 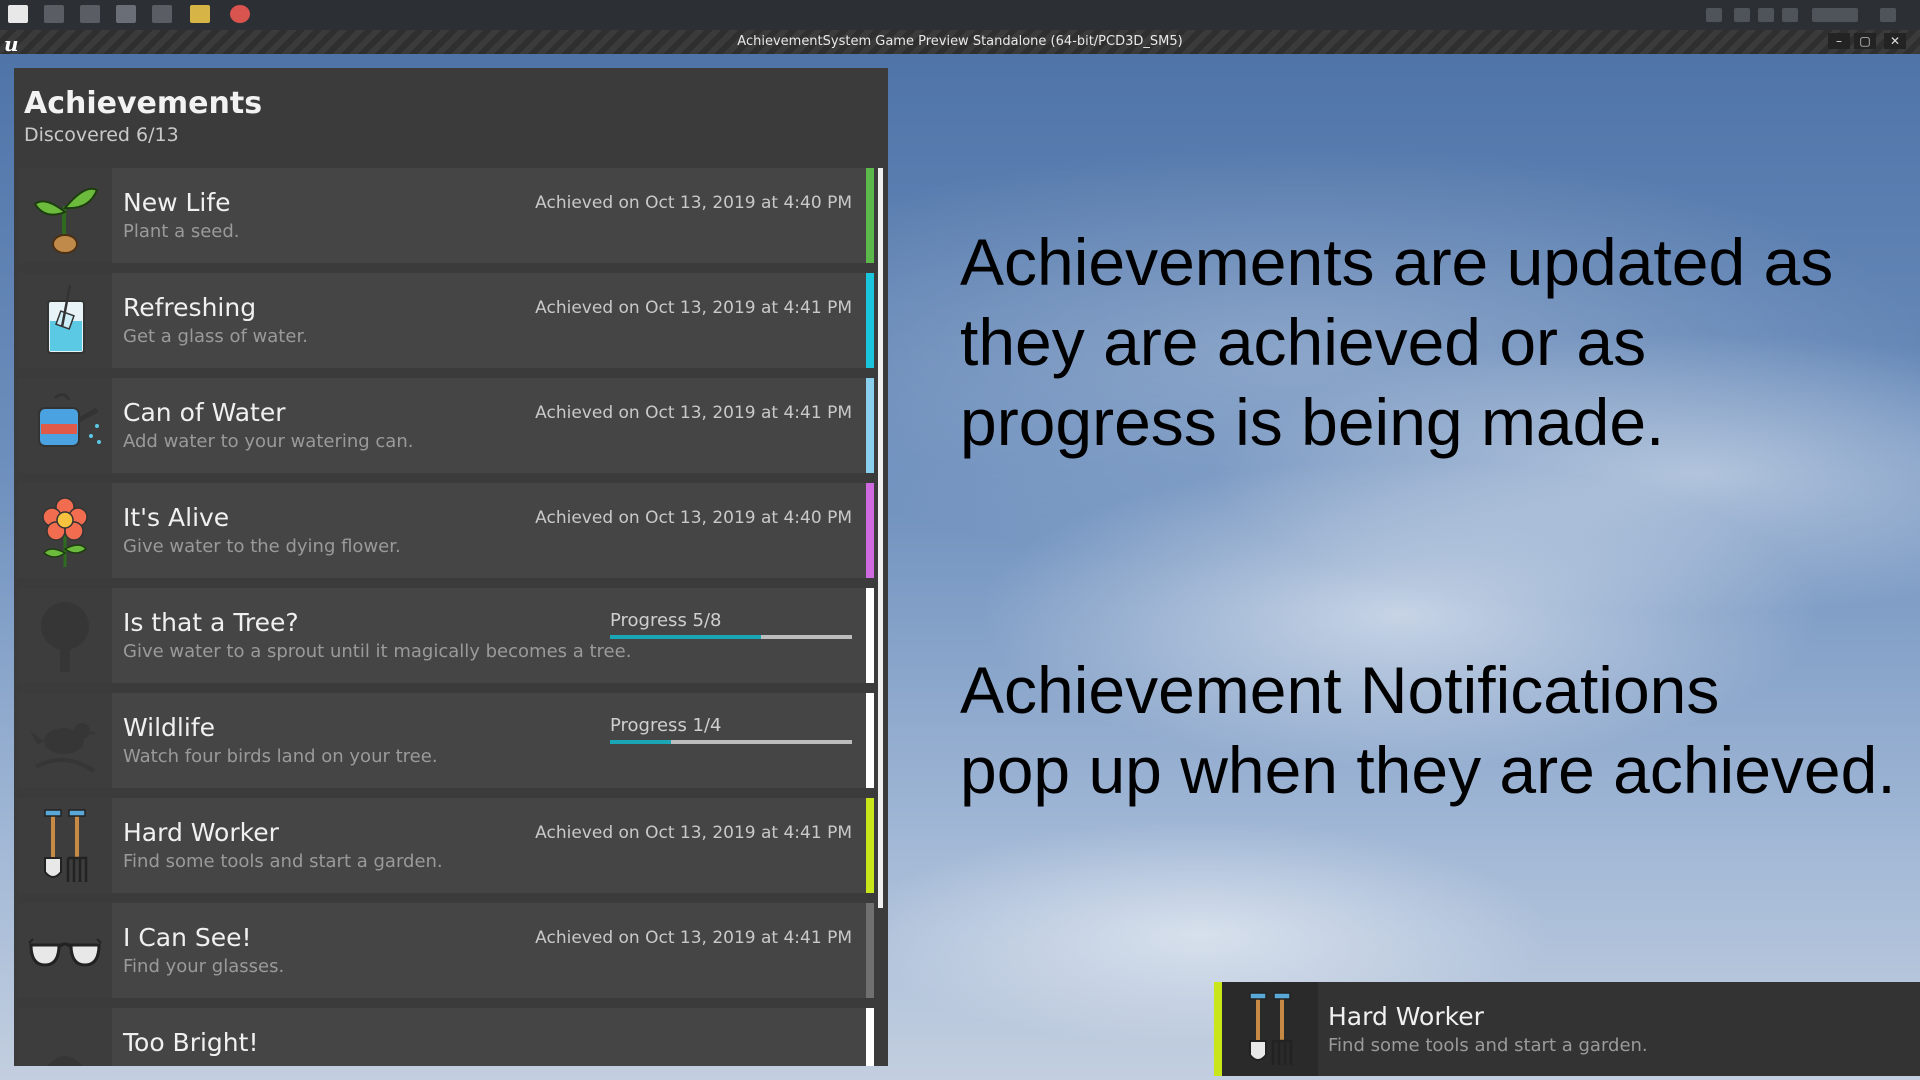 I want to click on overlay-text-line: they are achieved or as, so click(x=1303, y=342).